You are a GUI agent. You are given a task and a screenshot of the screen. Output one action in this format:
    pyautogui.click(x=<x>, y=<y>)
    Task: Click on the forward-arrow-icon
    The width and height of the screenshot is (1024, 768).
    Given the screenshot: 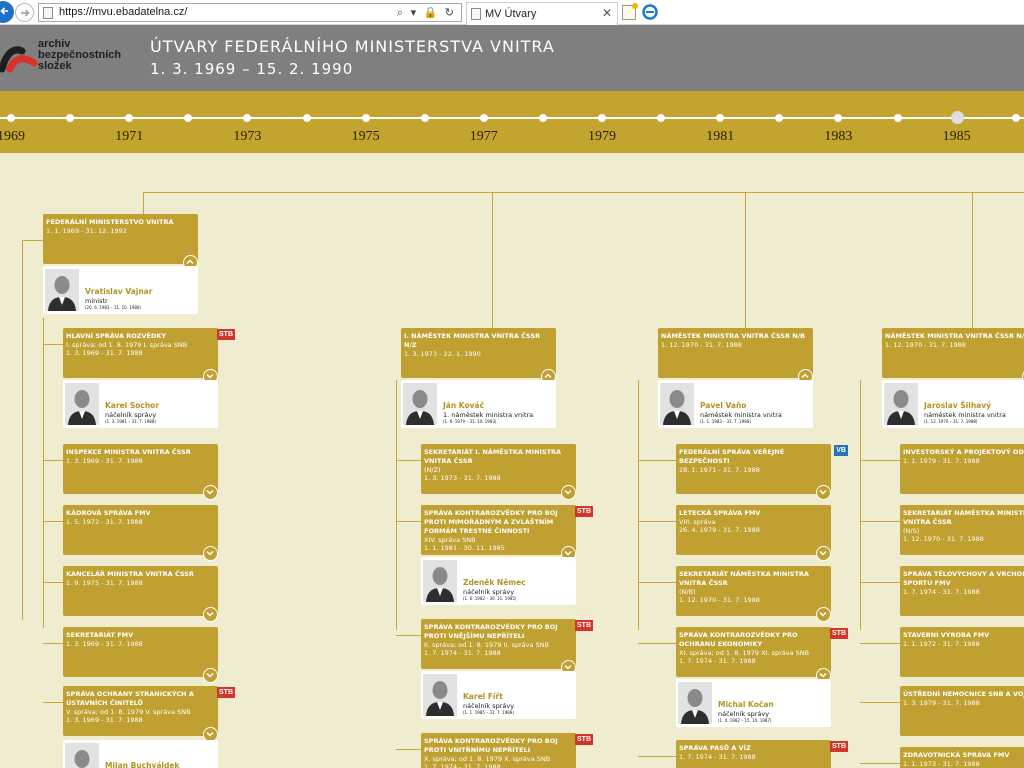 What is the action you would take?
    pyautogui.click(x=25, y=13)
    